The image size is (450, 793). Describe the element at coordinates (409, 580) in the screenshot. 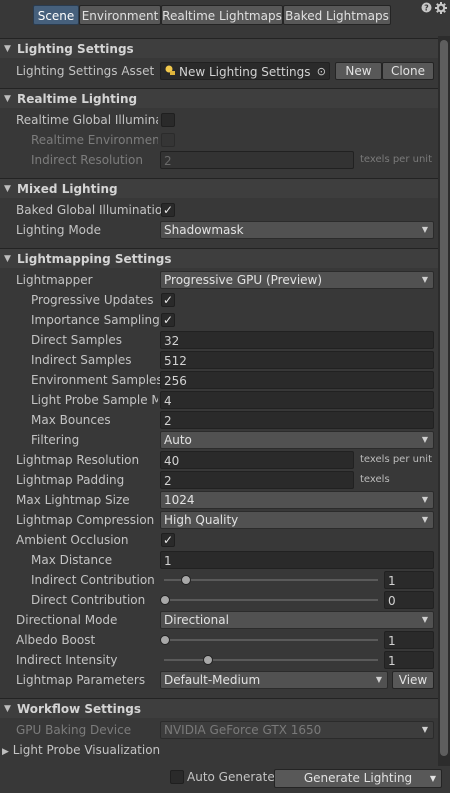

I see `indirect-contribution-field: 1` at that location.